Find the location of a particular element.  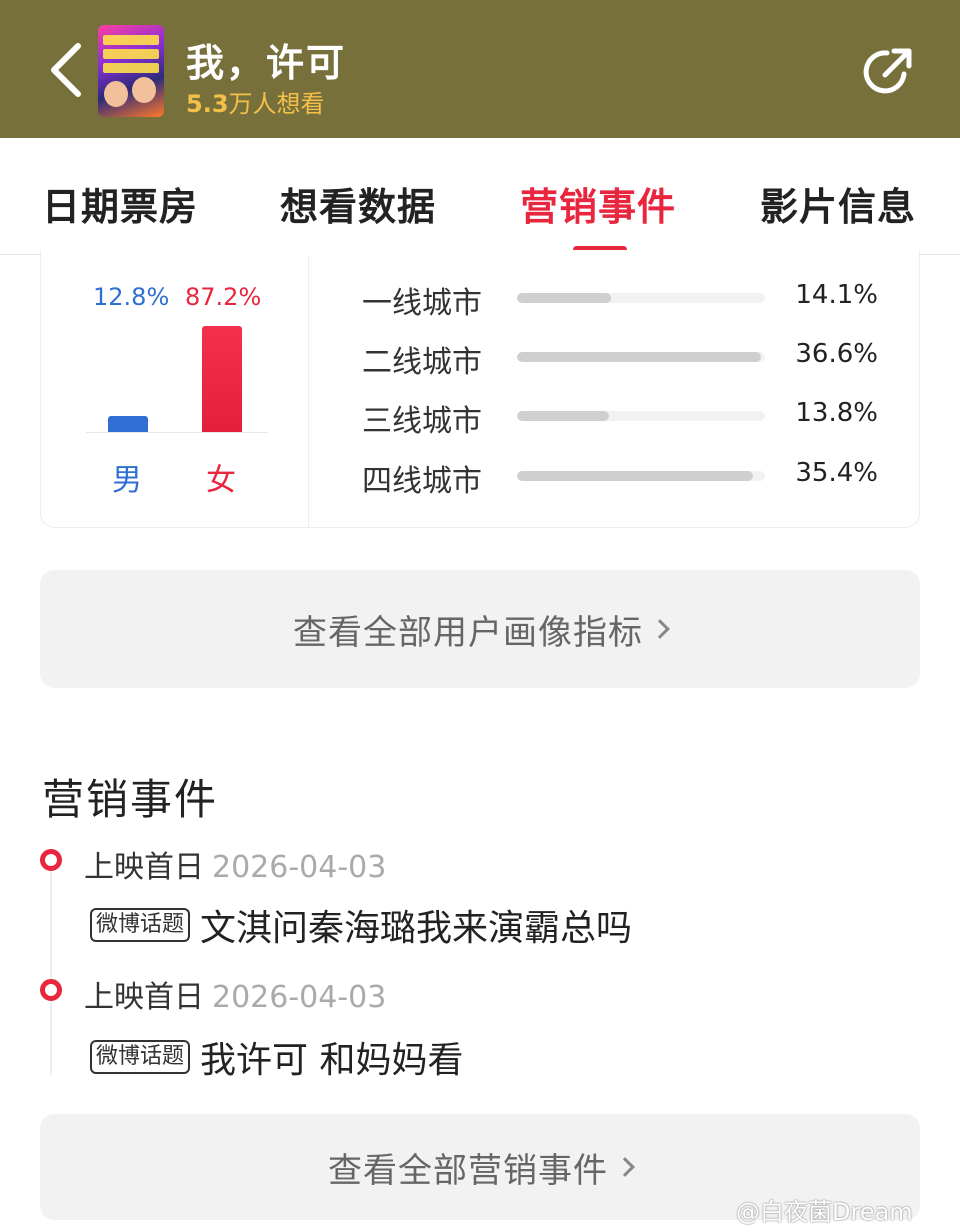

event-text: 我许可 和妈妈看 is located at coordinates (332, 1060).